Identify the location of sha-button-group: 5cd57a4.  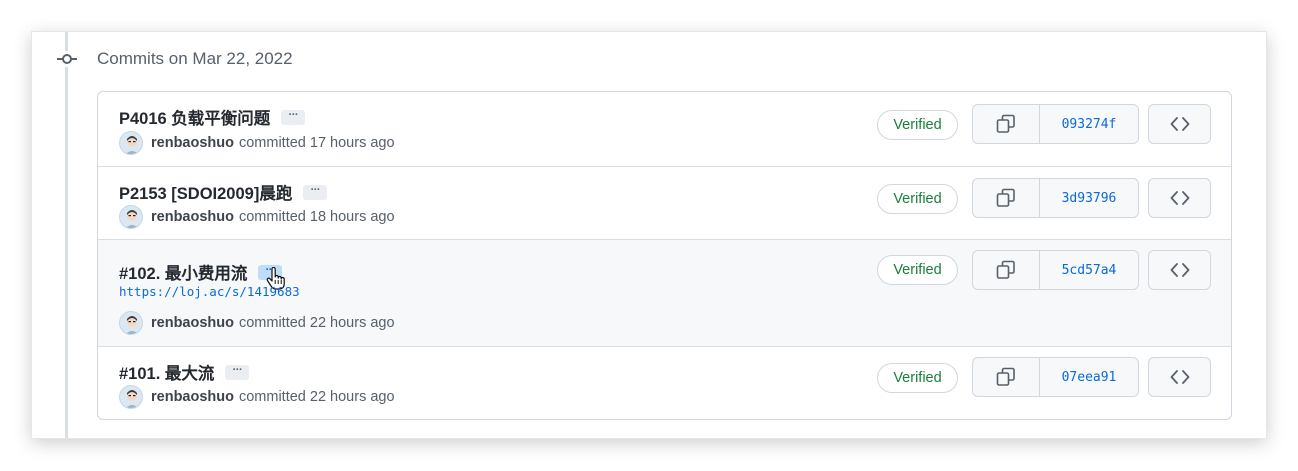
(1055, 270).